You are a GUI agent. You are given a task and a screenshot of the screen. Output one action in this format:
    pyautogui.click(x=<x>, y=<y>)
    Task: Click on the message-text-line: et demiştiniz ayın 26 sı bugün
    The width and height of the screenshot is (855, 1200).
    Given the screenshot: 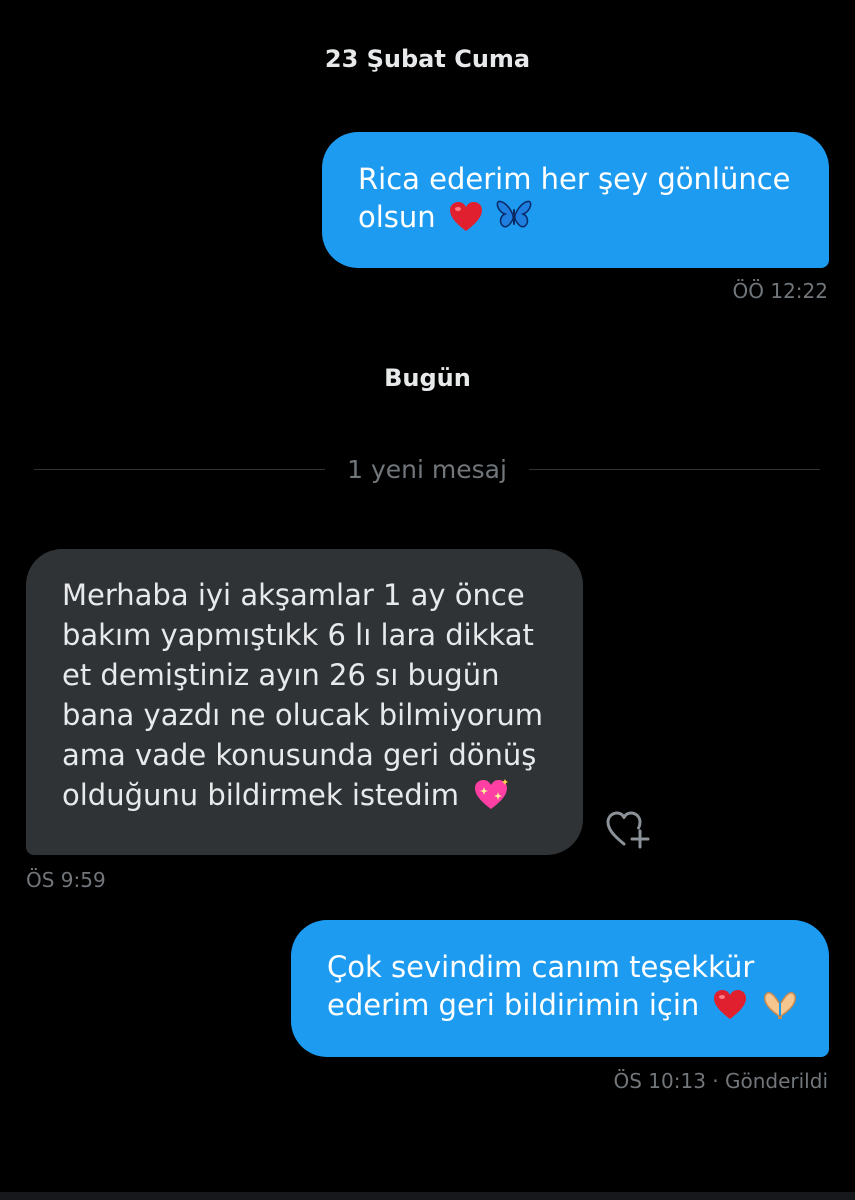 What is the action you would take?
    pyautogui.click(x=281, y=675)
    